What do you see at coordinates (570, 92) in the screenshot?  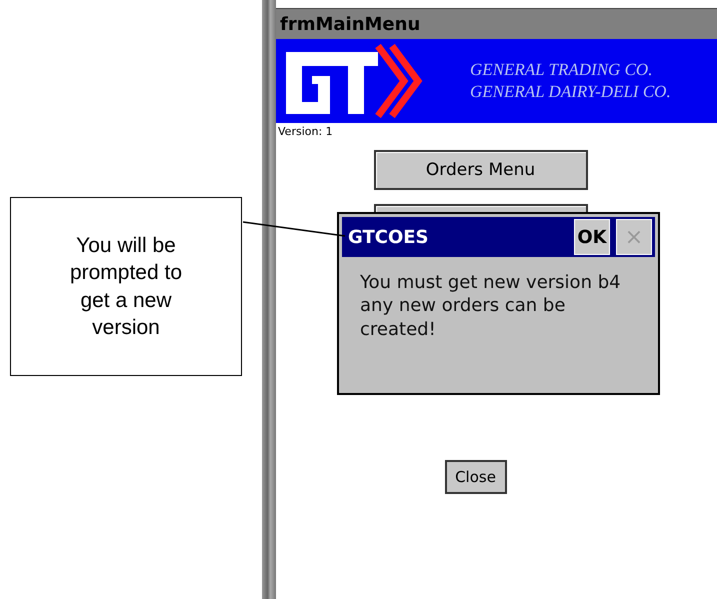 I see `company-name: GENERAL DAIRY-DELI CO.` at bounding box center [570, 92].